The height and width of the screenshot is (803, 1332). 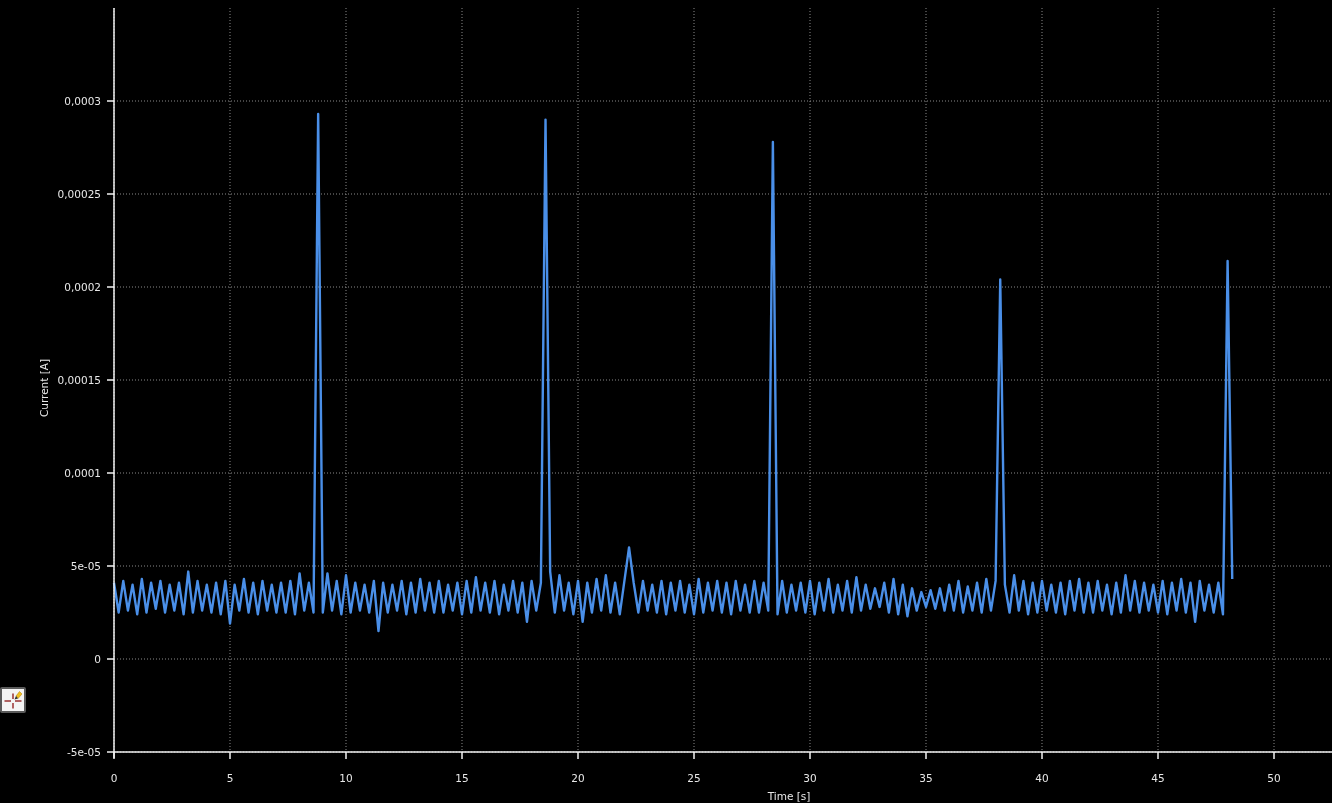 What do you see at coordinates (114, 778) in the screenshot?
I see `x-tick-label: 0` at bounding box center [114, 778].